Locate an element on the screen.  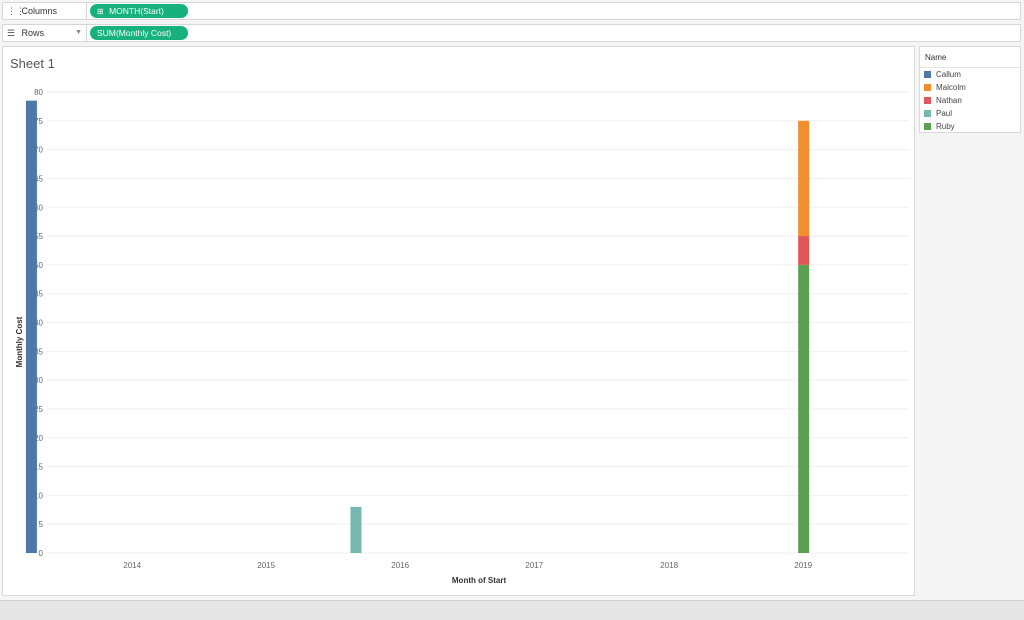
y-tick-label: 0 is located at coordinates (41, 553).